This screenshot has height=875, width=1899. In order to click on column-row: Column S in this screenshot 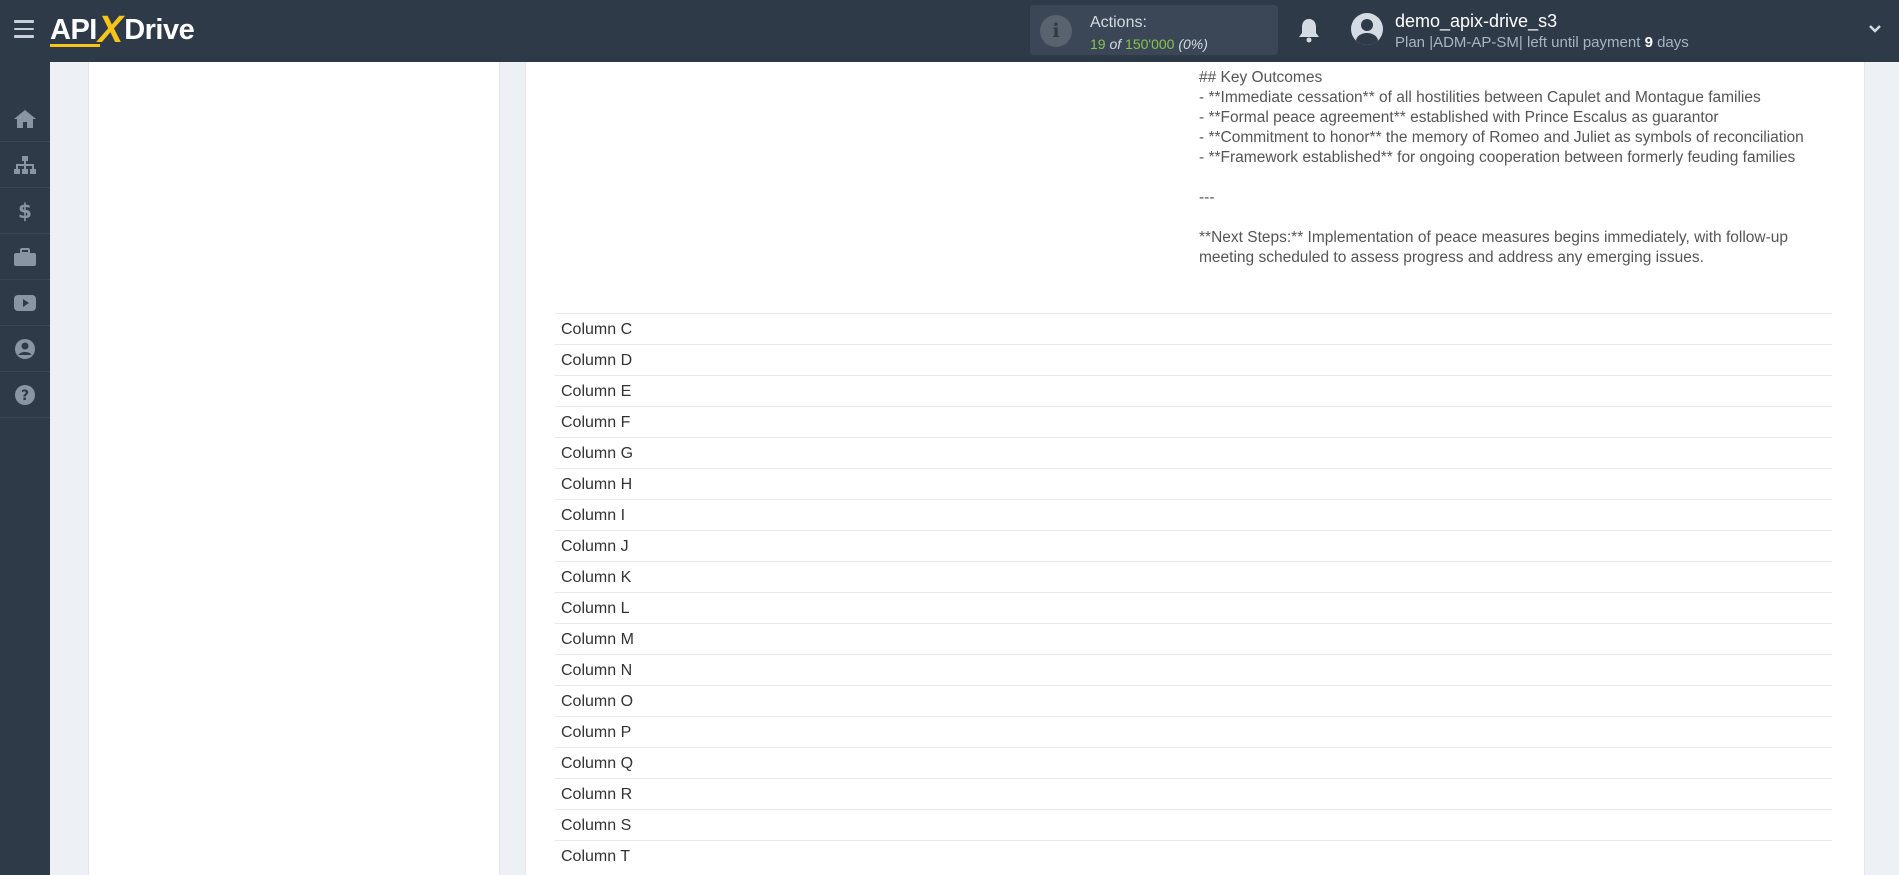, I will do `click(1193, 824)`.